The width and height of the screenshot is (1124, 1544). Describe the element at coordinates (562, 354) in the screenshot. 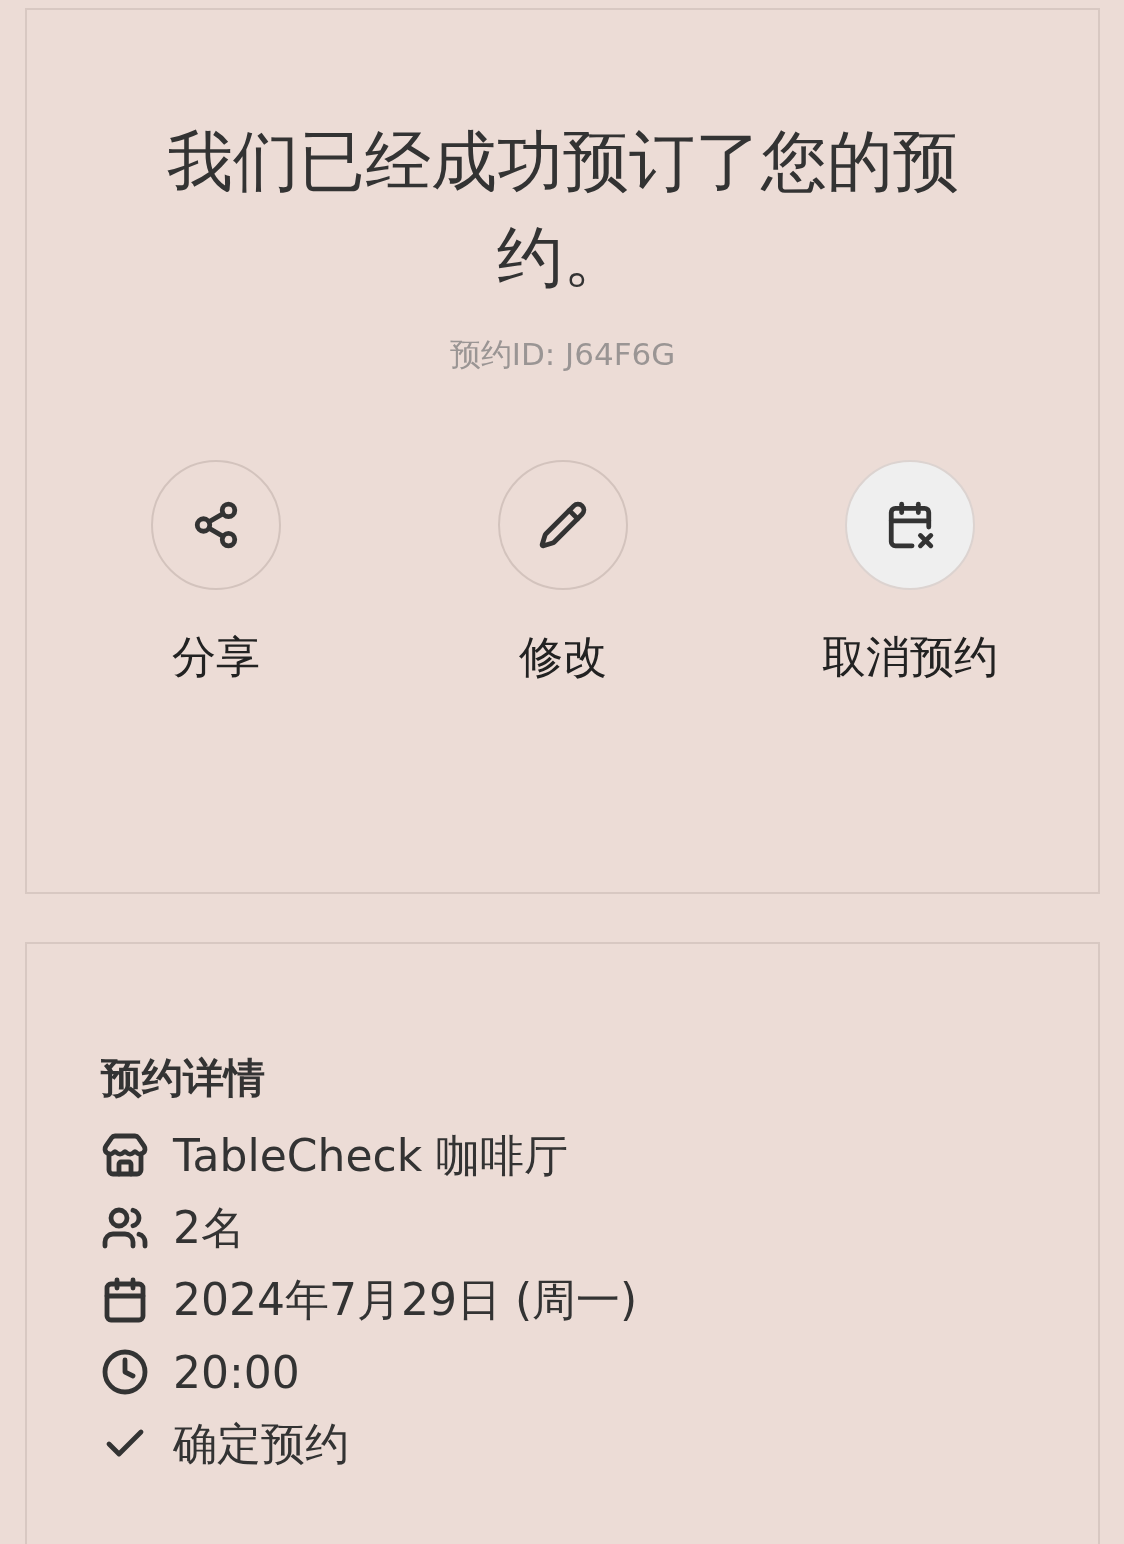

I see `reservation-id: 预约ID: J64F6G` at that location.